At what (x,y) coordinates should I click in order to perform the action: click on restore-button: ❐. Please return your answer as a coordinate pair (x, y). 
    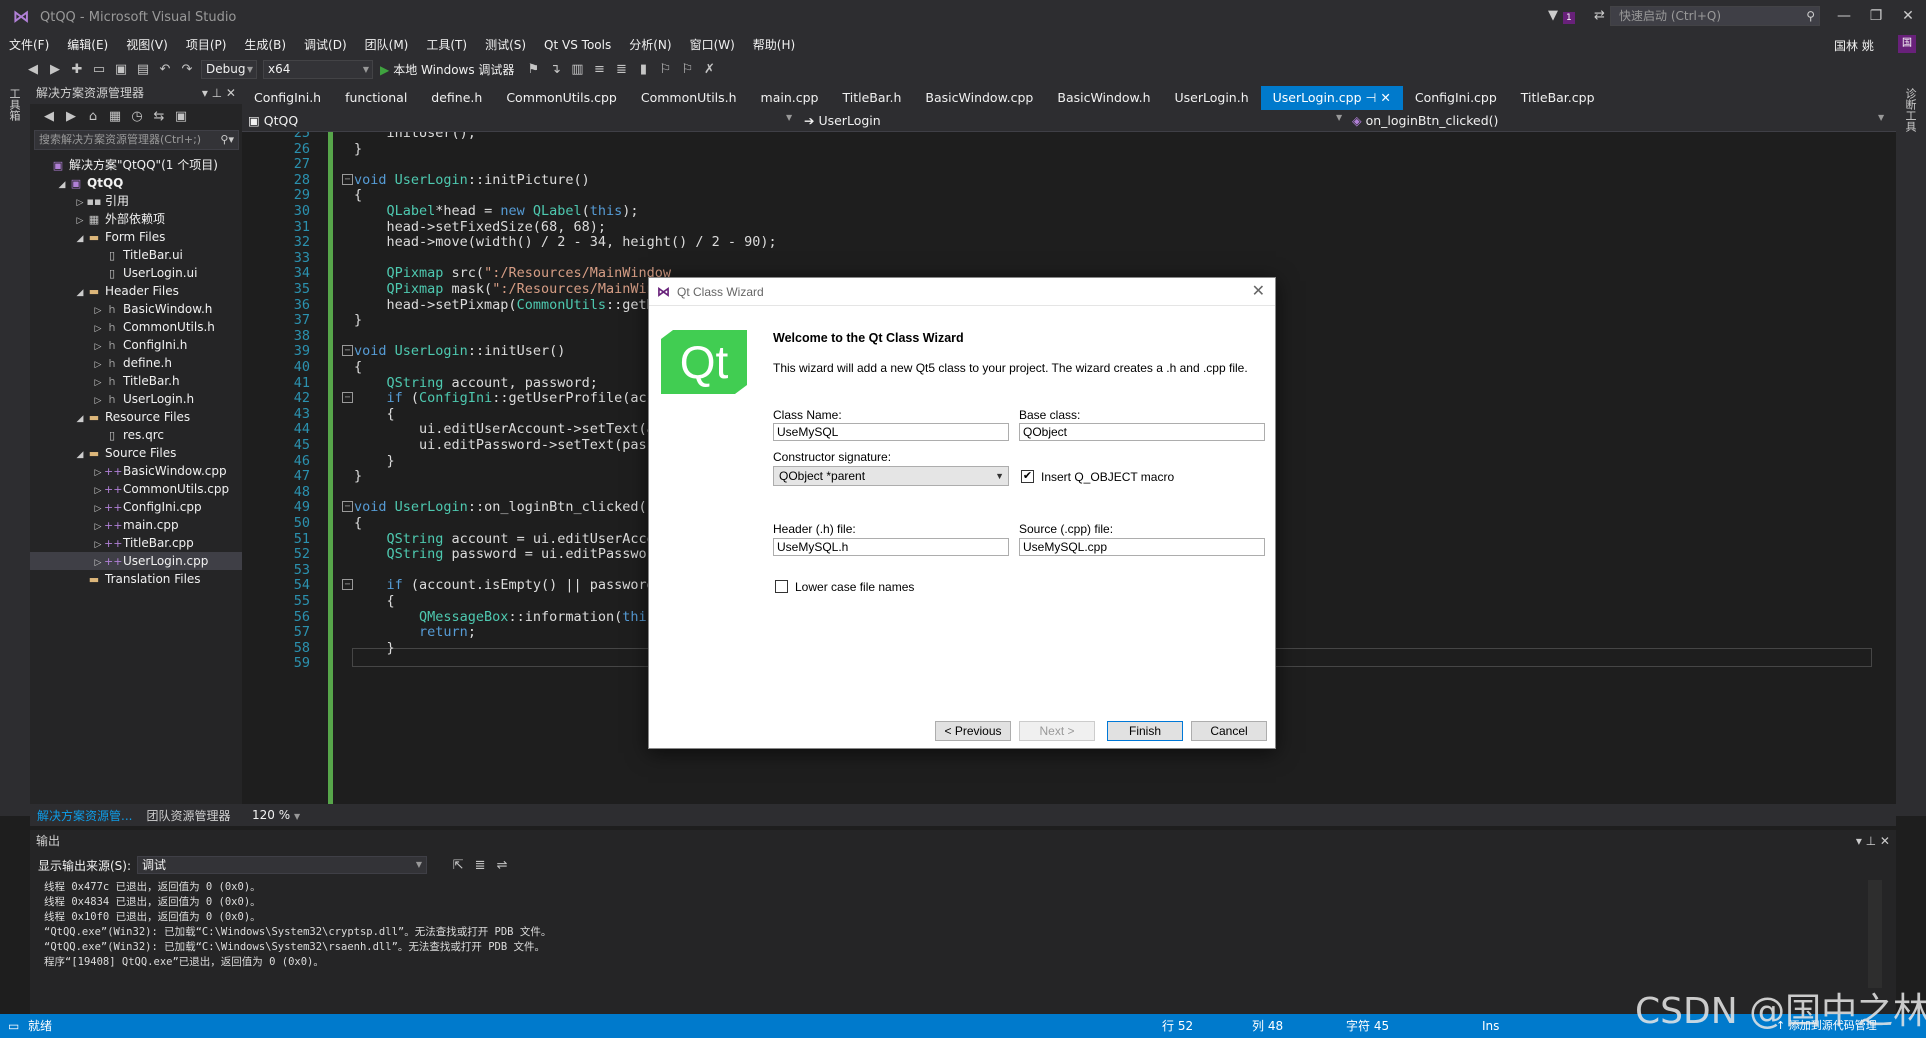
    Looking at the image, I should click on (1876, 16).